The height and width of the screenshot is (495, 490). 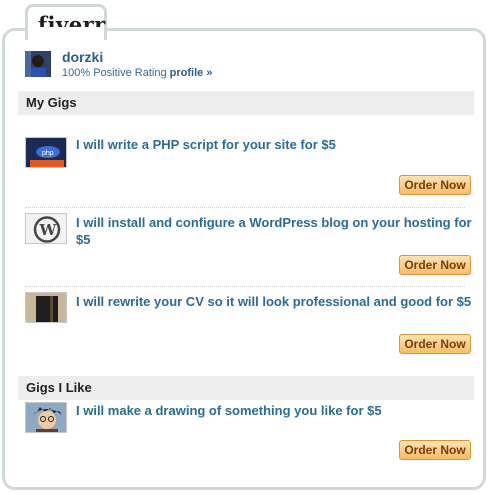 I want to click on username-link: dorzki, so click(x=82, y=57).